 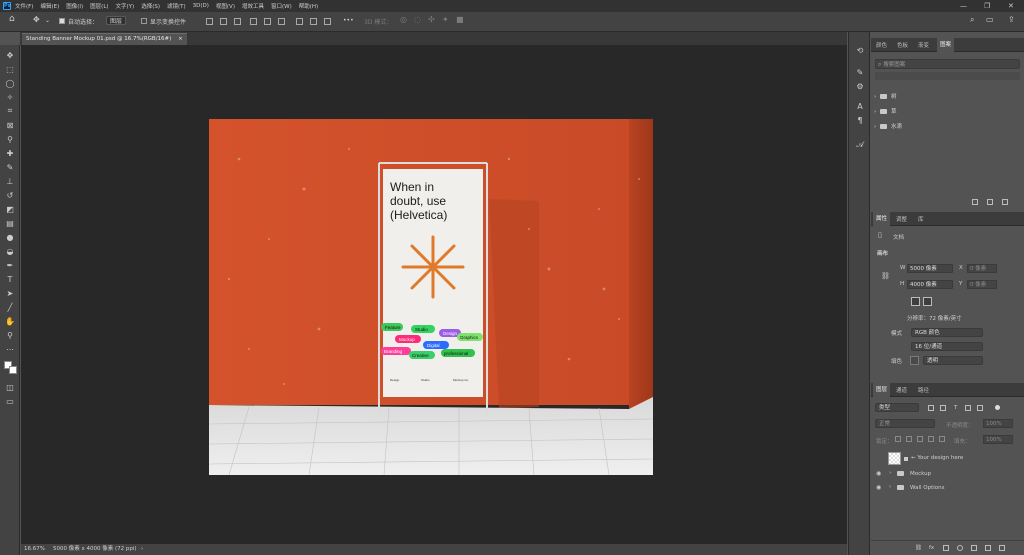 What do you see at coordinates (930, 284) in the screenshot?
I see `height-field: 4000 像素` at bounding box center [930, 284].